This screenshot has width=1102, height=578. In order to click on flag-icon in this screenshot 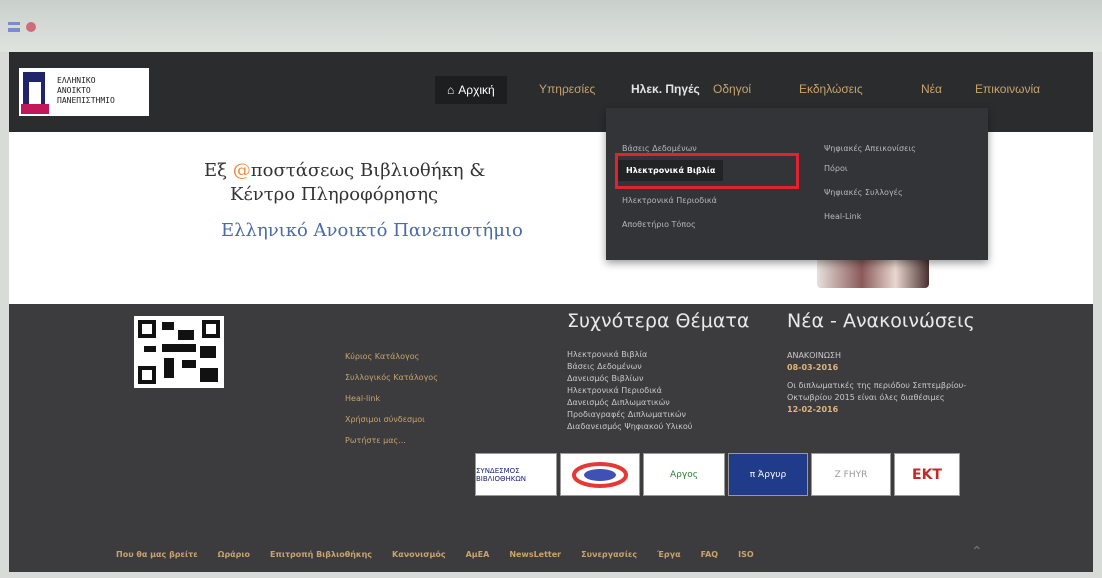, I will do `click(31, 27)`.